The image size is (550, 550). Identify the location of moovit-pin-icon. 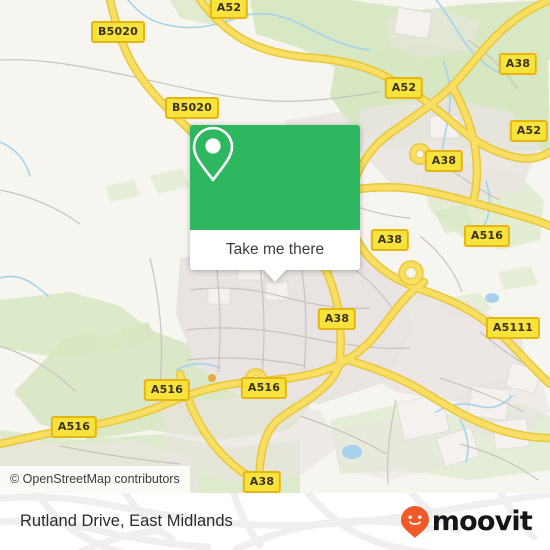
(414, 521).